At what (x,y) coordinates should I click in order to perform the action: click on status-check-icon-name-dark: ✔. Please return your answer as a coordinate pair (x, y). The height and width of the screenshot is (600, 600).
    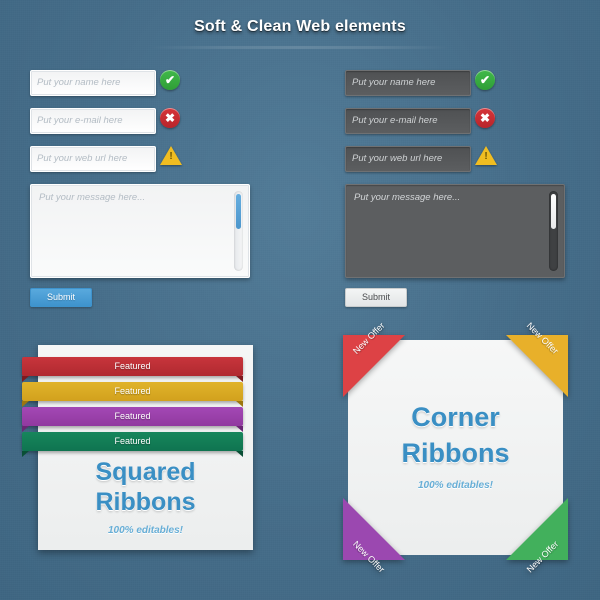
    Looking at the image, I should click on (486, 81).